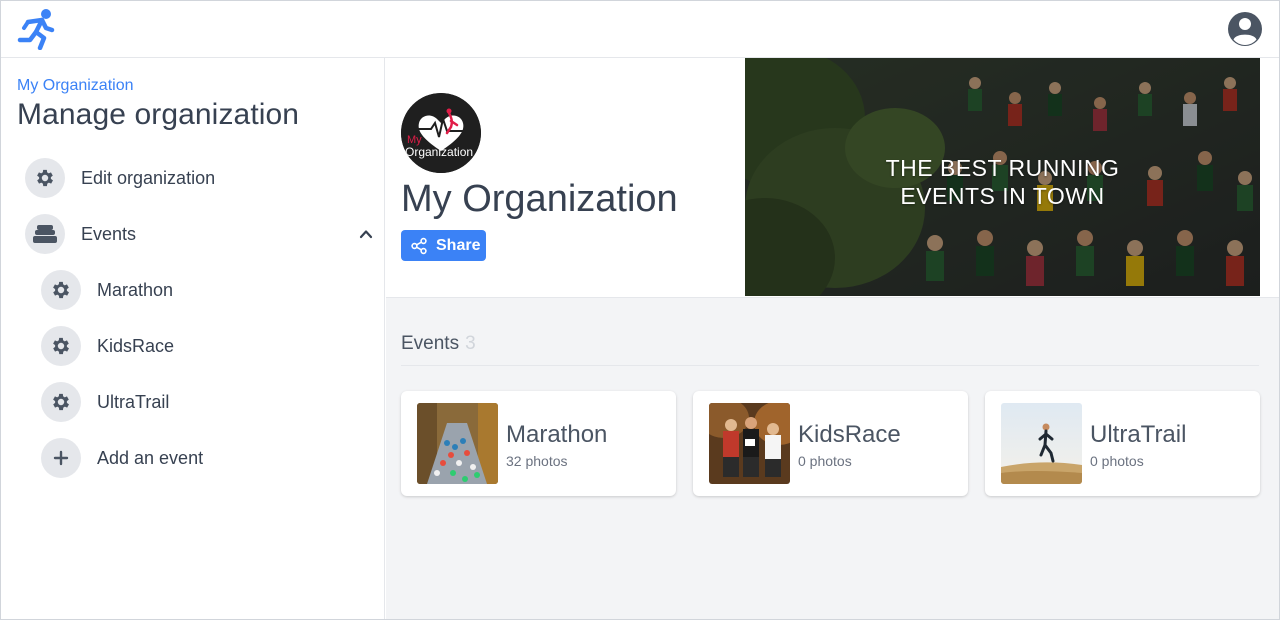  What do you see at coordinates (439, 152) in the screenshot?
I see `logo-text-organization: Organization` at bounding box center [439, 152].